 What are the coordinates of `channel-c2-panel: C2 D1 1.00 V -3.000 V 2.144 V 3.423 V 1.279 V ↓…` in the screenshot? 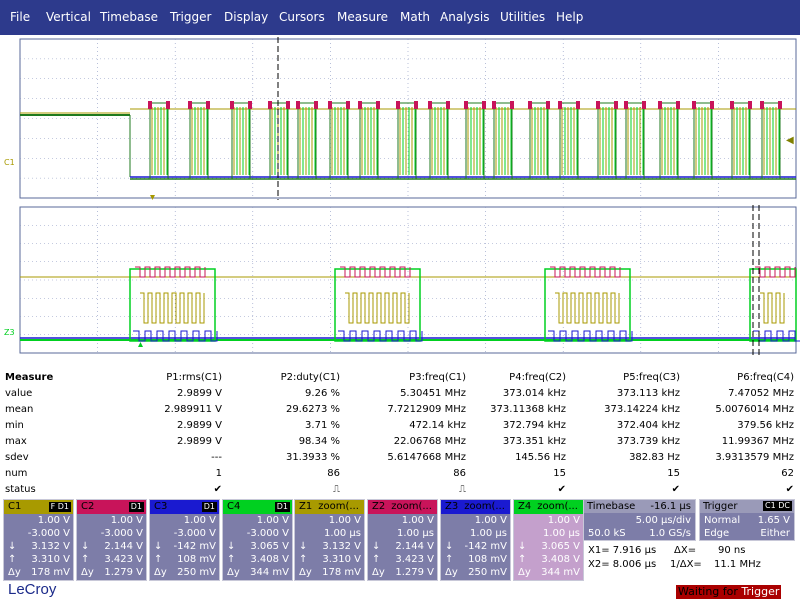 It's located at (111, 540).